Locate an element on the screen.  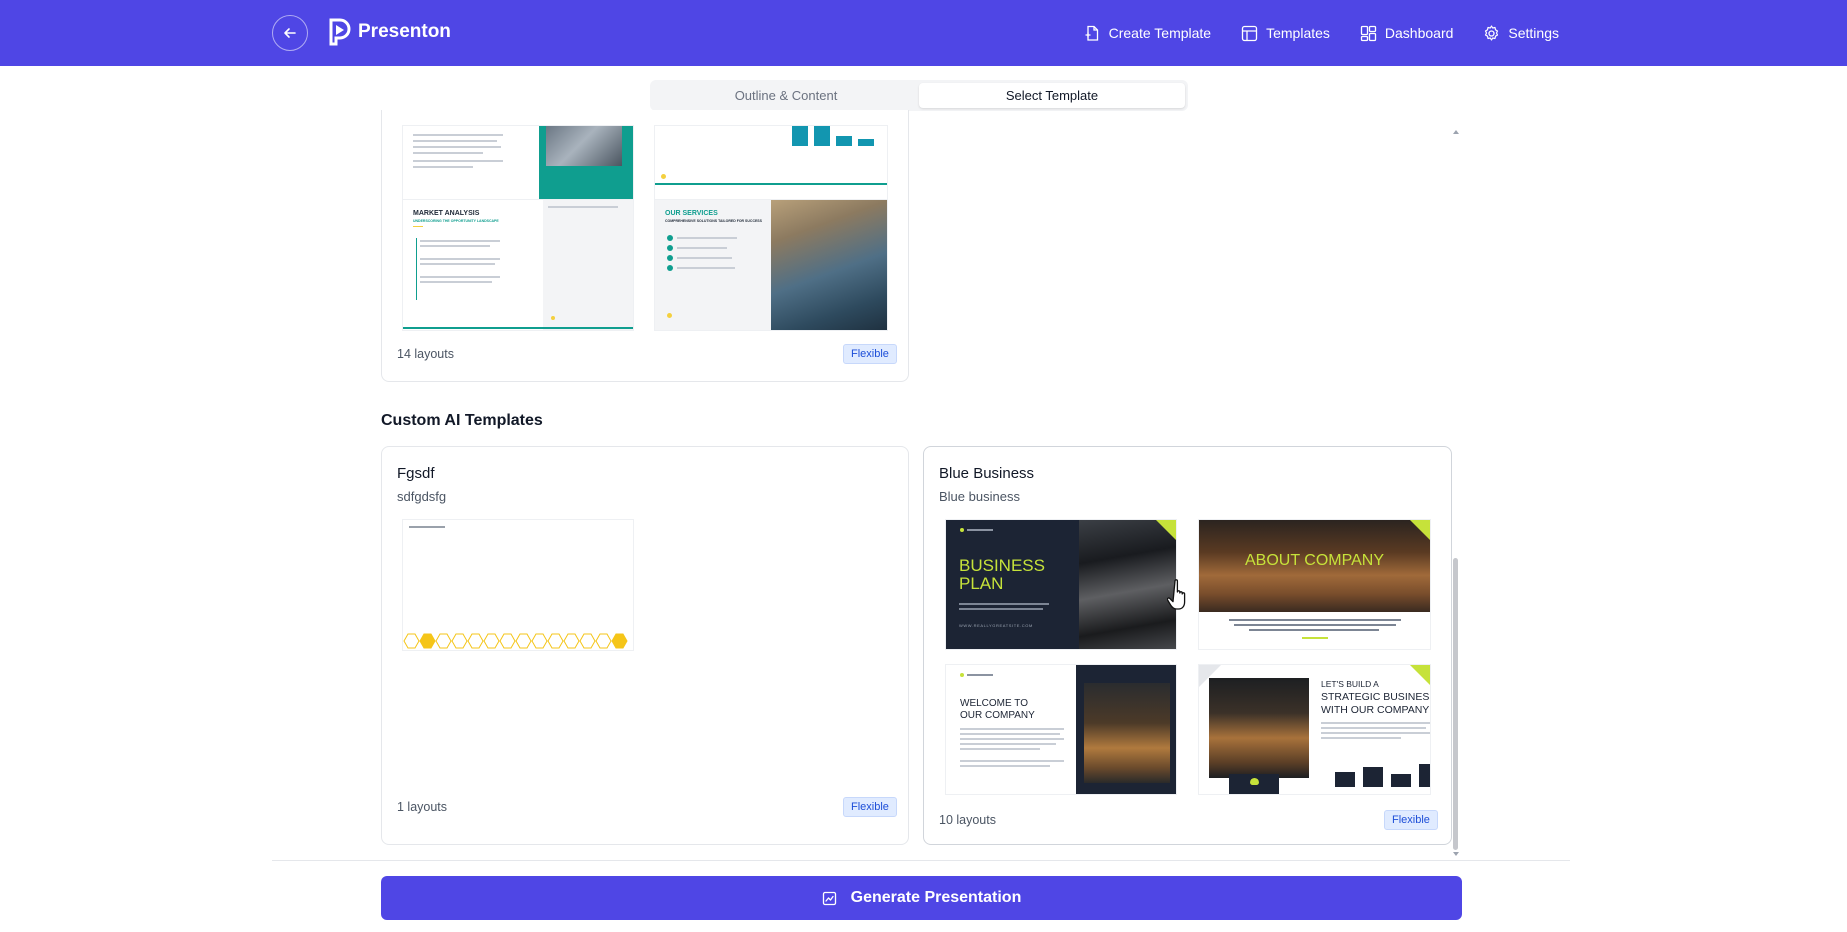
arrow-left-icon is located at coordinates (290, 33).